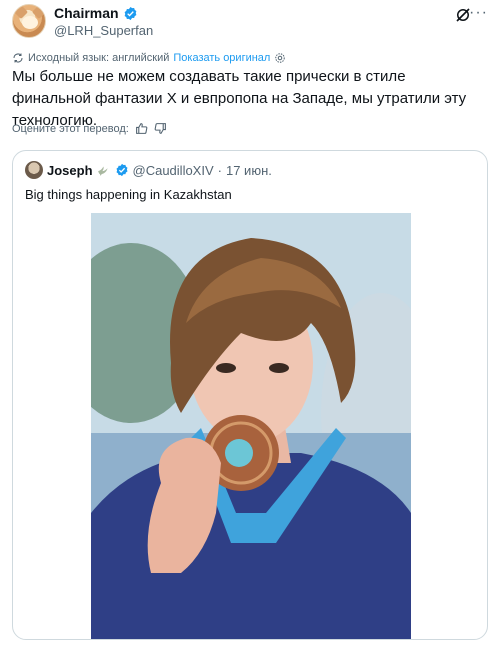  Describe the element at coordinates (70, 170) in the screenshot. I see `quoted-author-name: Joseph` at that location.